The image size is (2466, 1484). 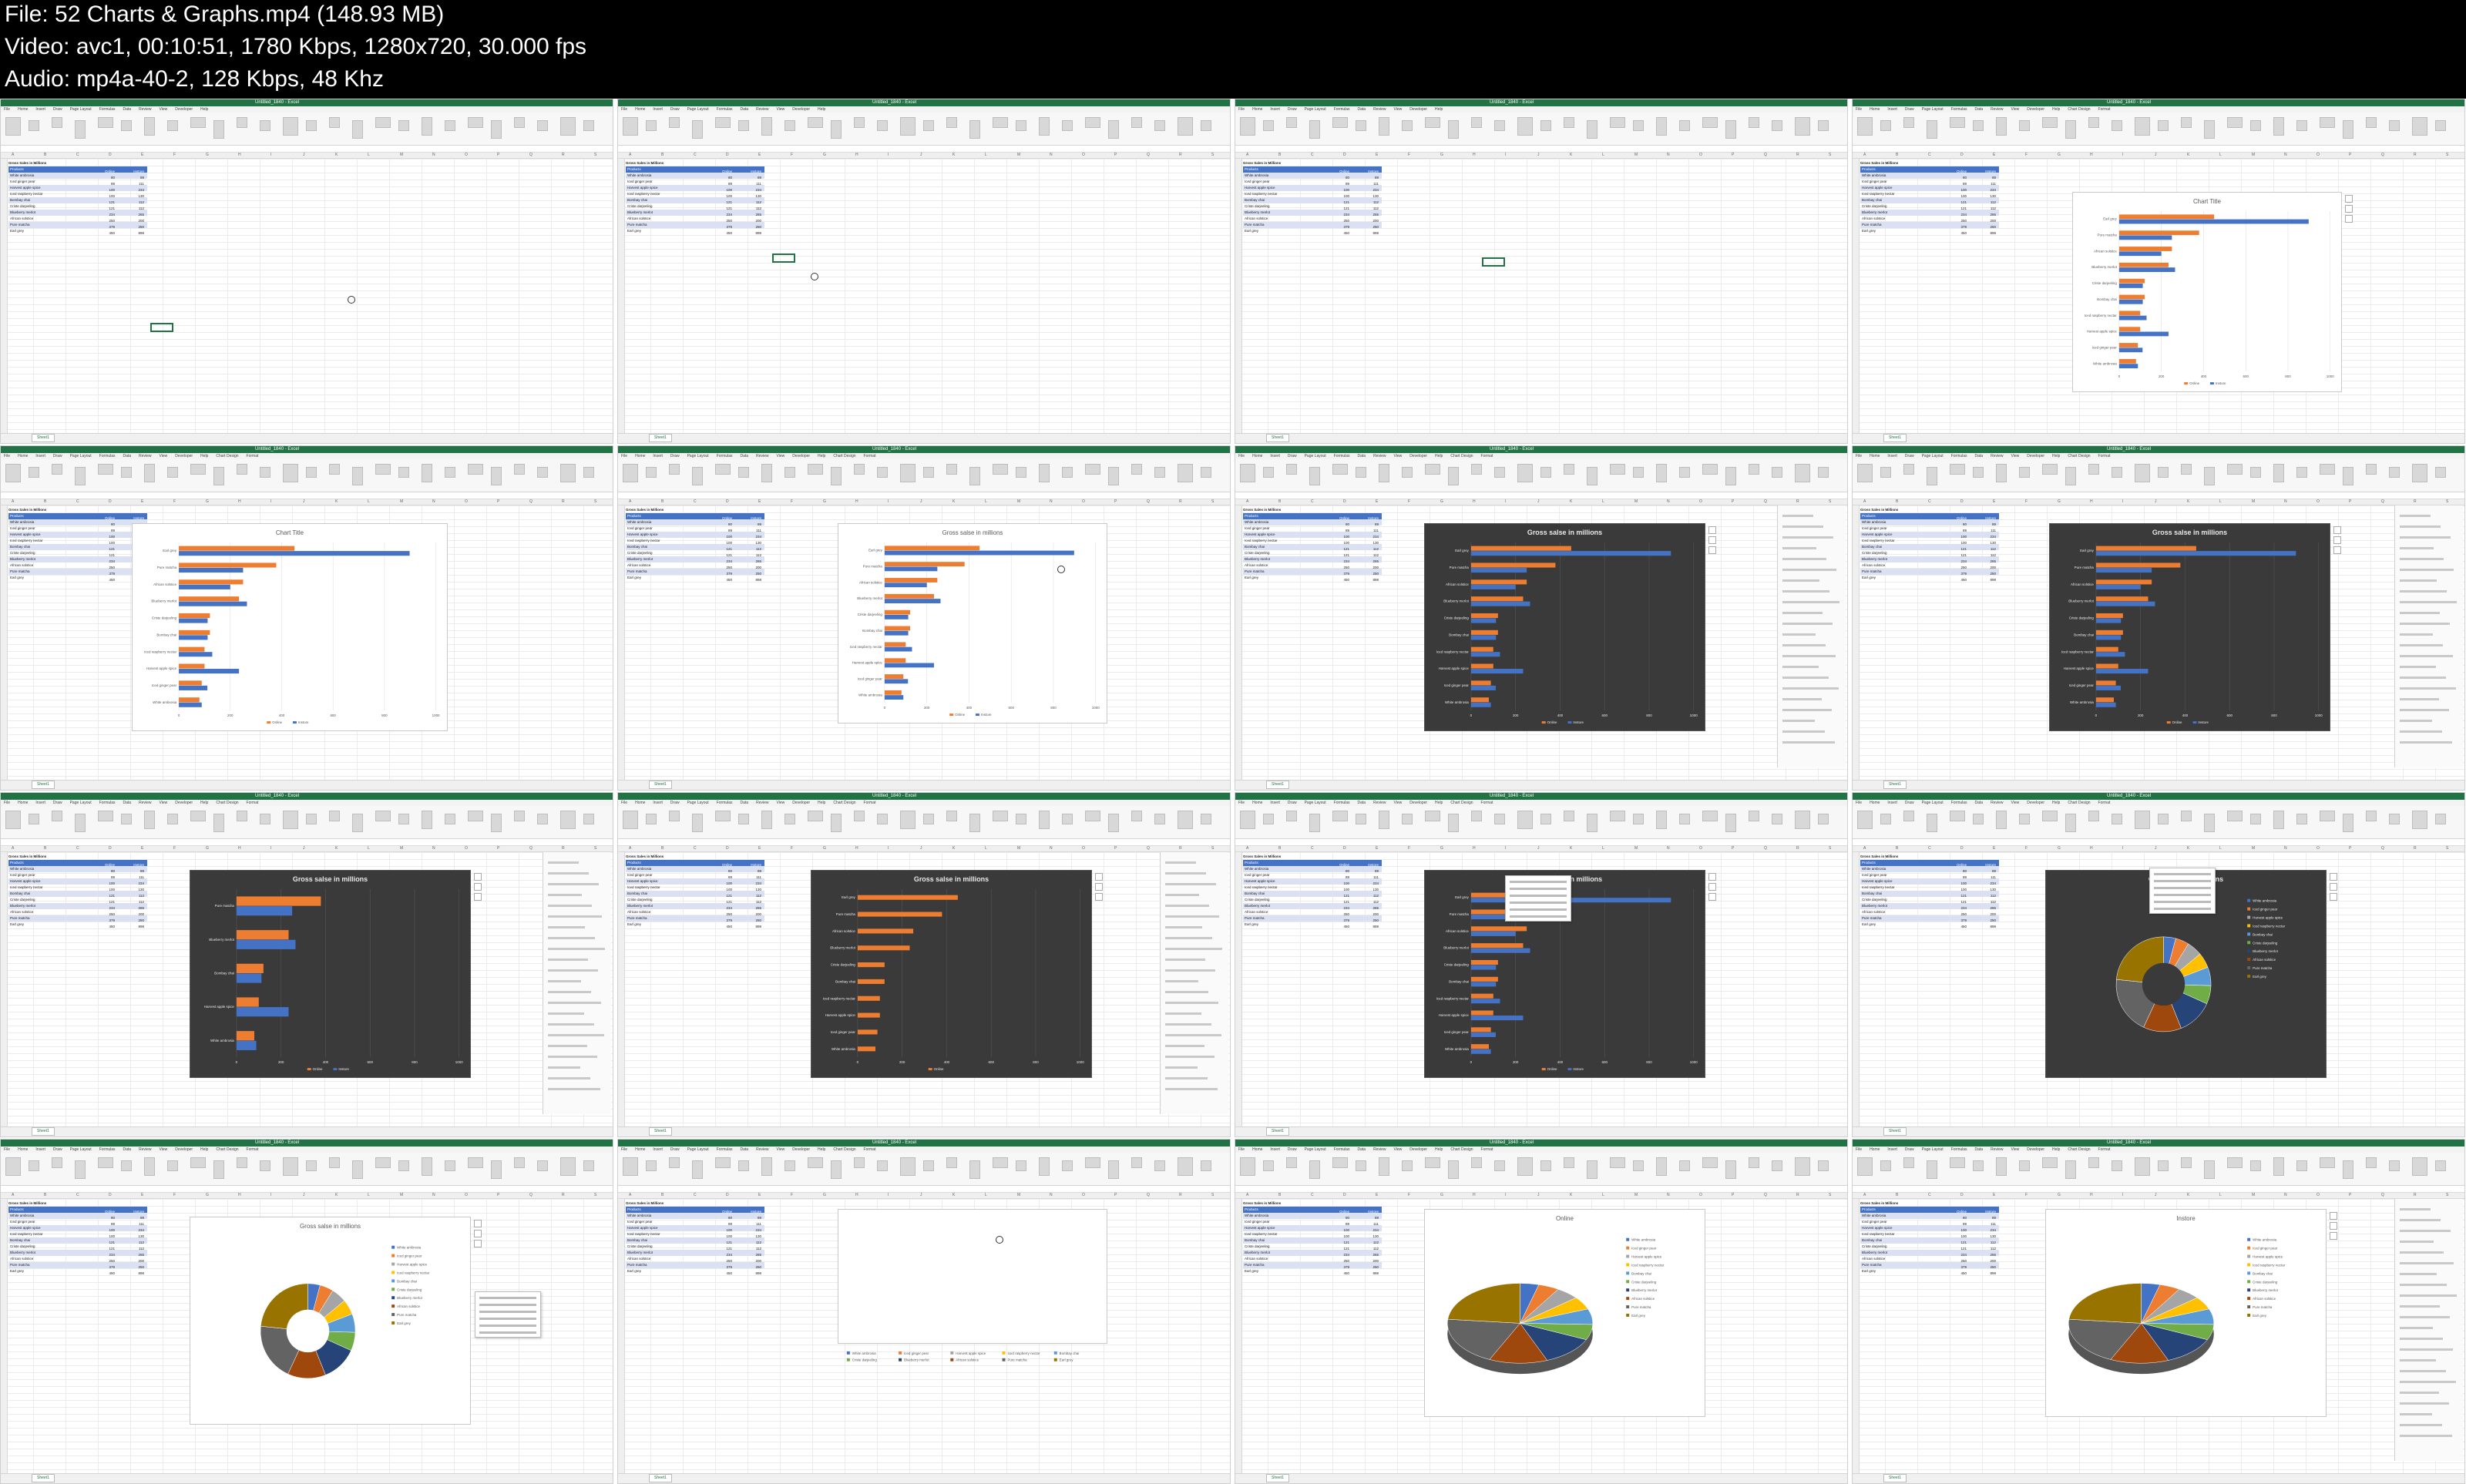 What do you see at coordinates (1398, 1149) in the screenshot?
I see `ribbon-tab-view: View` at bounding box center [1398, 1149].